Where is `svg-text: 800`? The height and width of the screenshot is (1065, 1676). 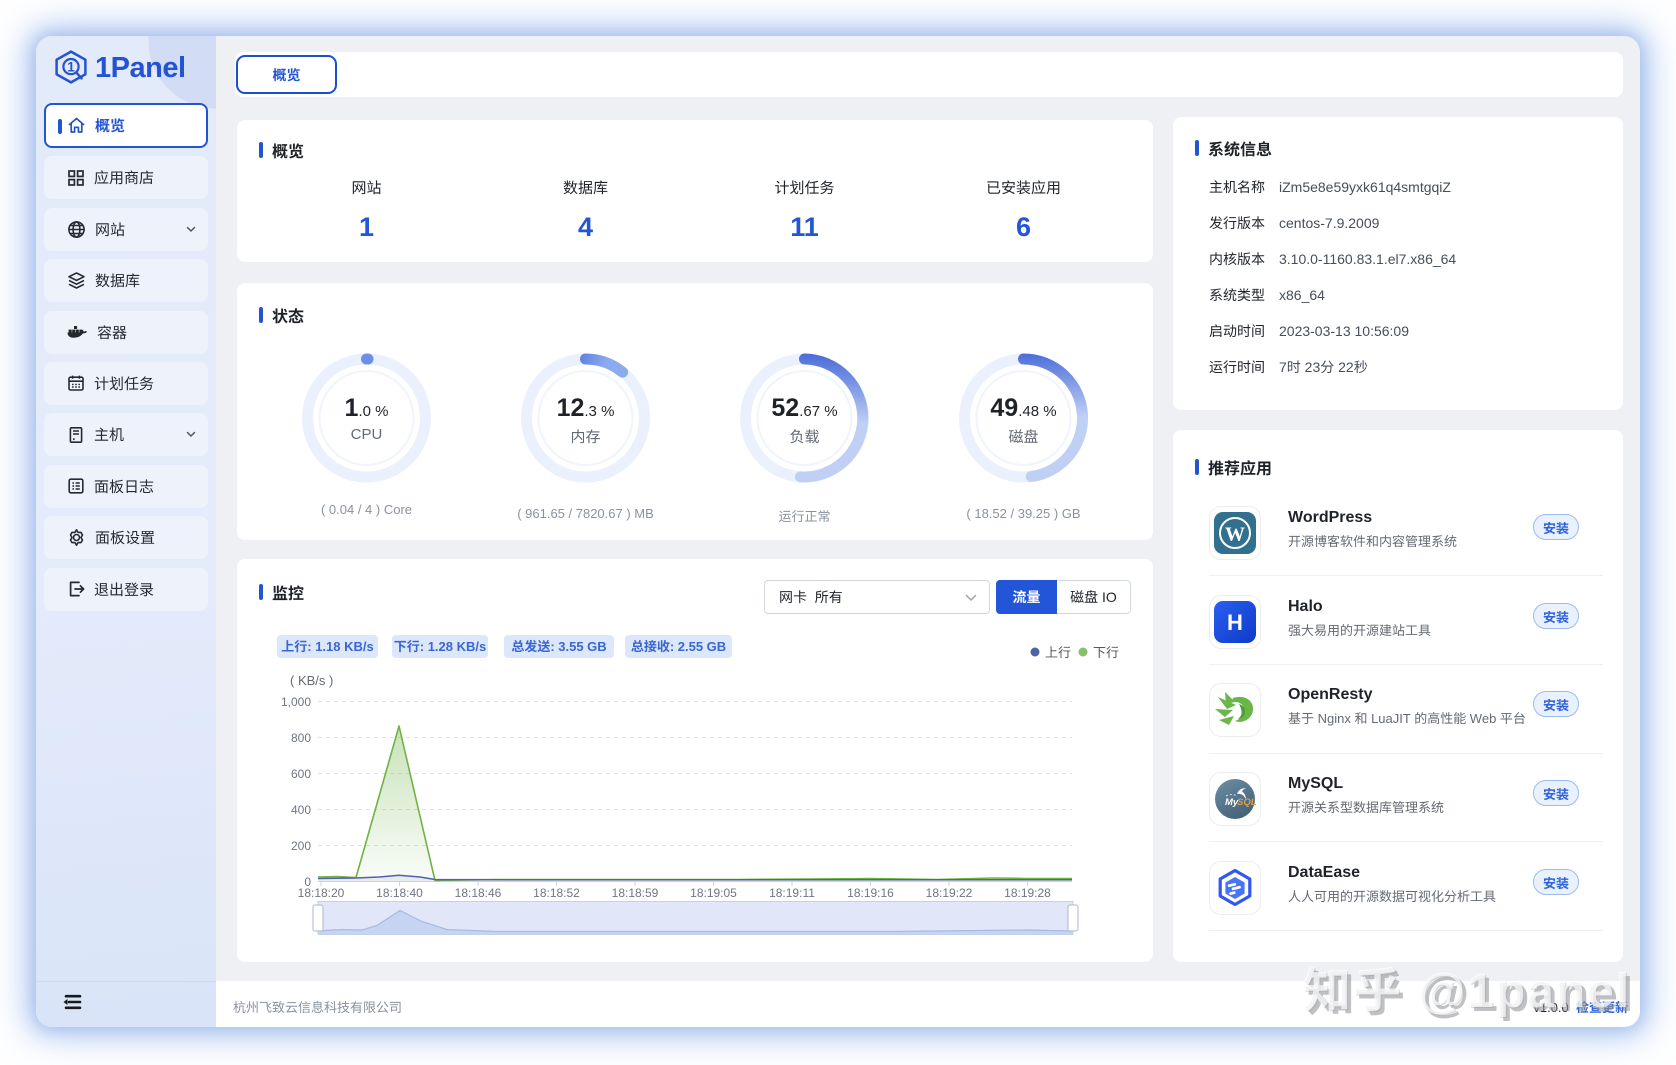 svg-text: 800 is located at coordinates (301, 738).